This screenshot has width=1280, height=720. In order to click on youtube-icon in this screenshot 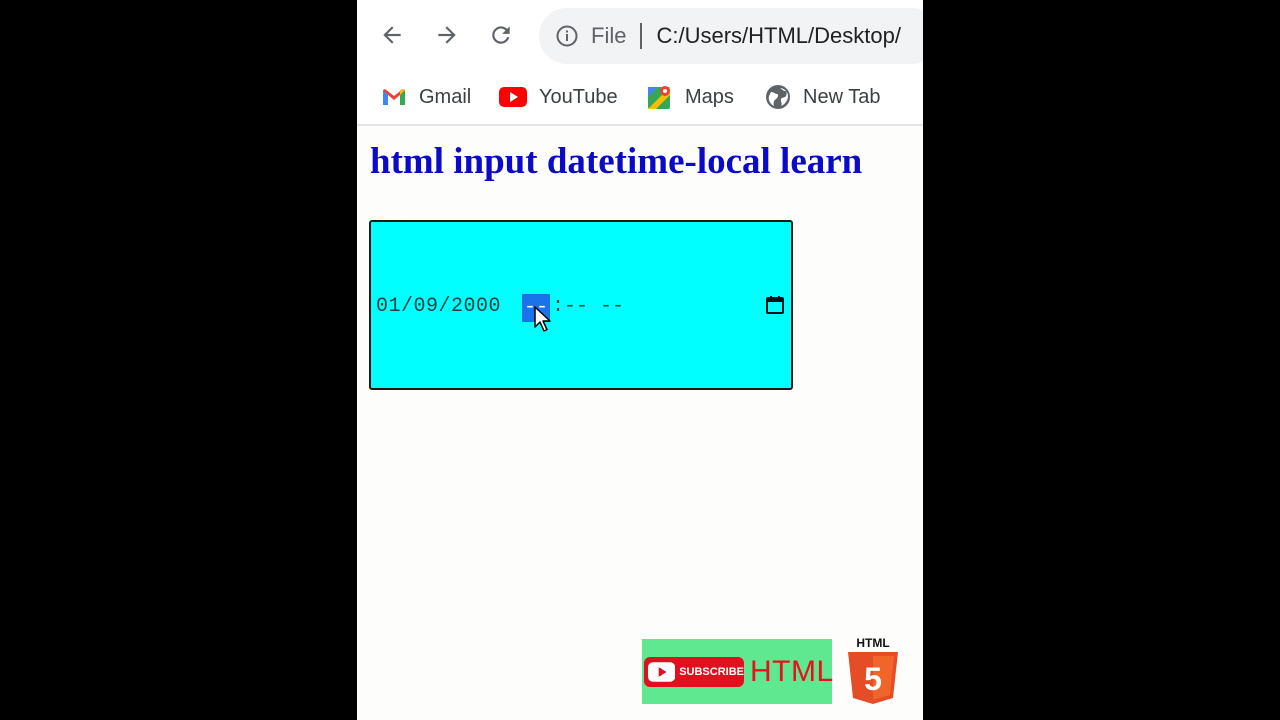, I will do `click(513, 97)`.